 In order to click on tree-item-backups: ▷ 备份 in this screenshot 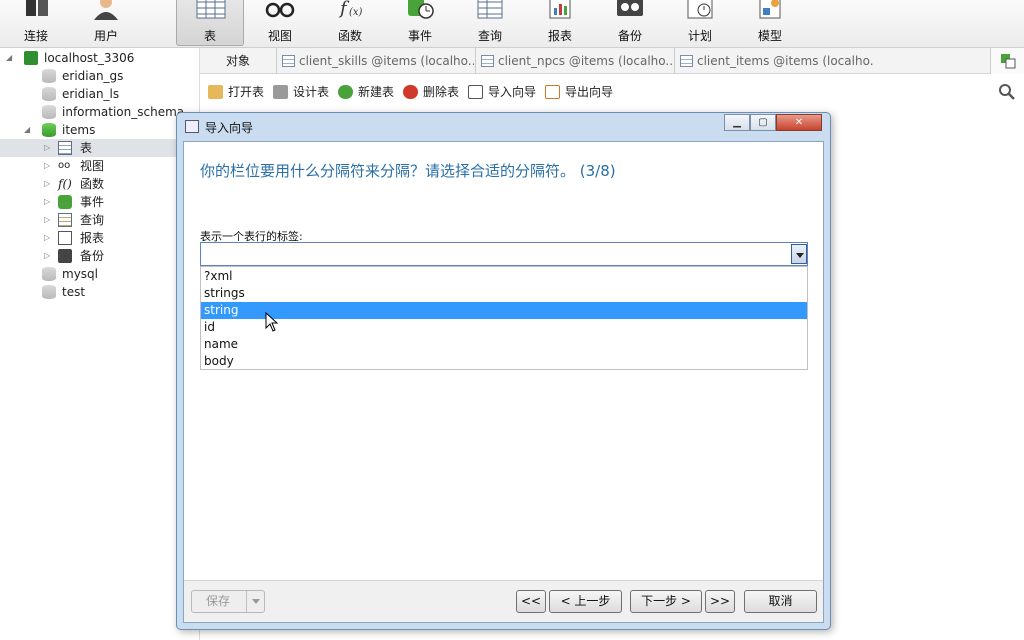, I will do `click(100, 256)`.